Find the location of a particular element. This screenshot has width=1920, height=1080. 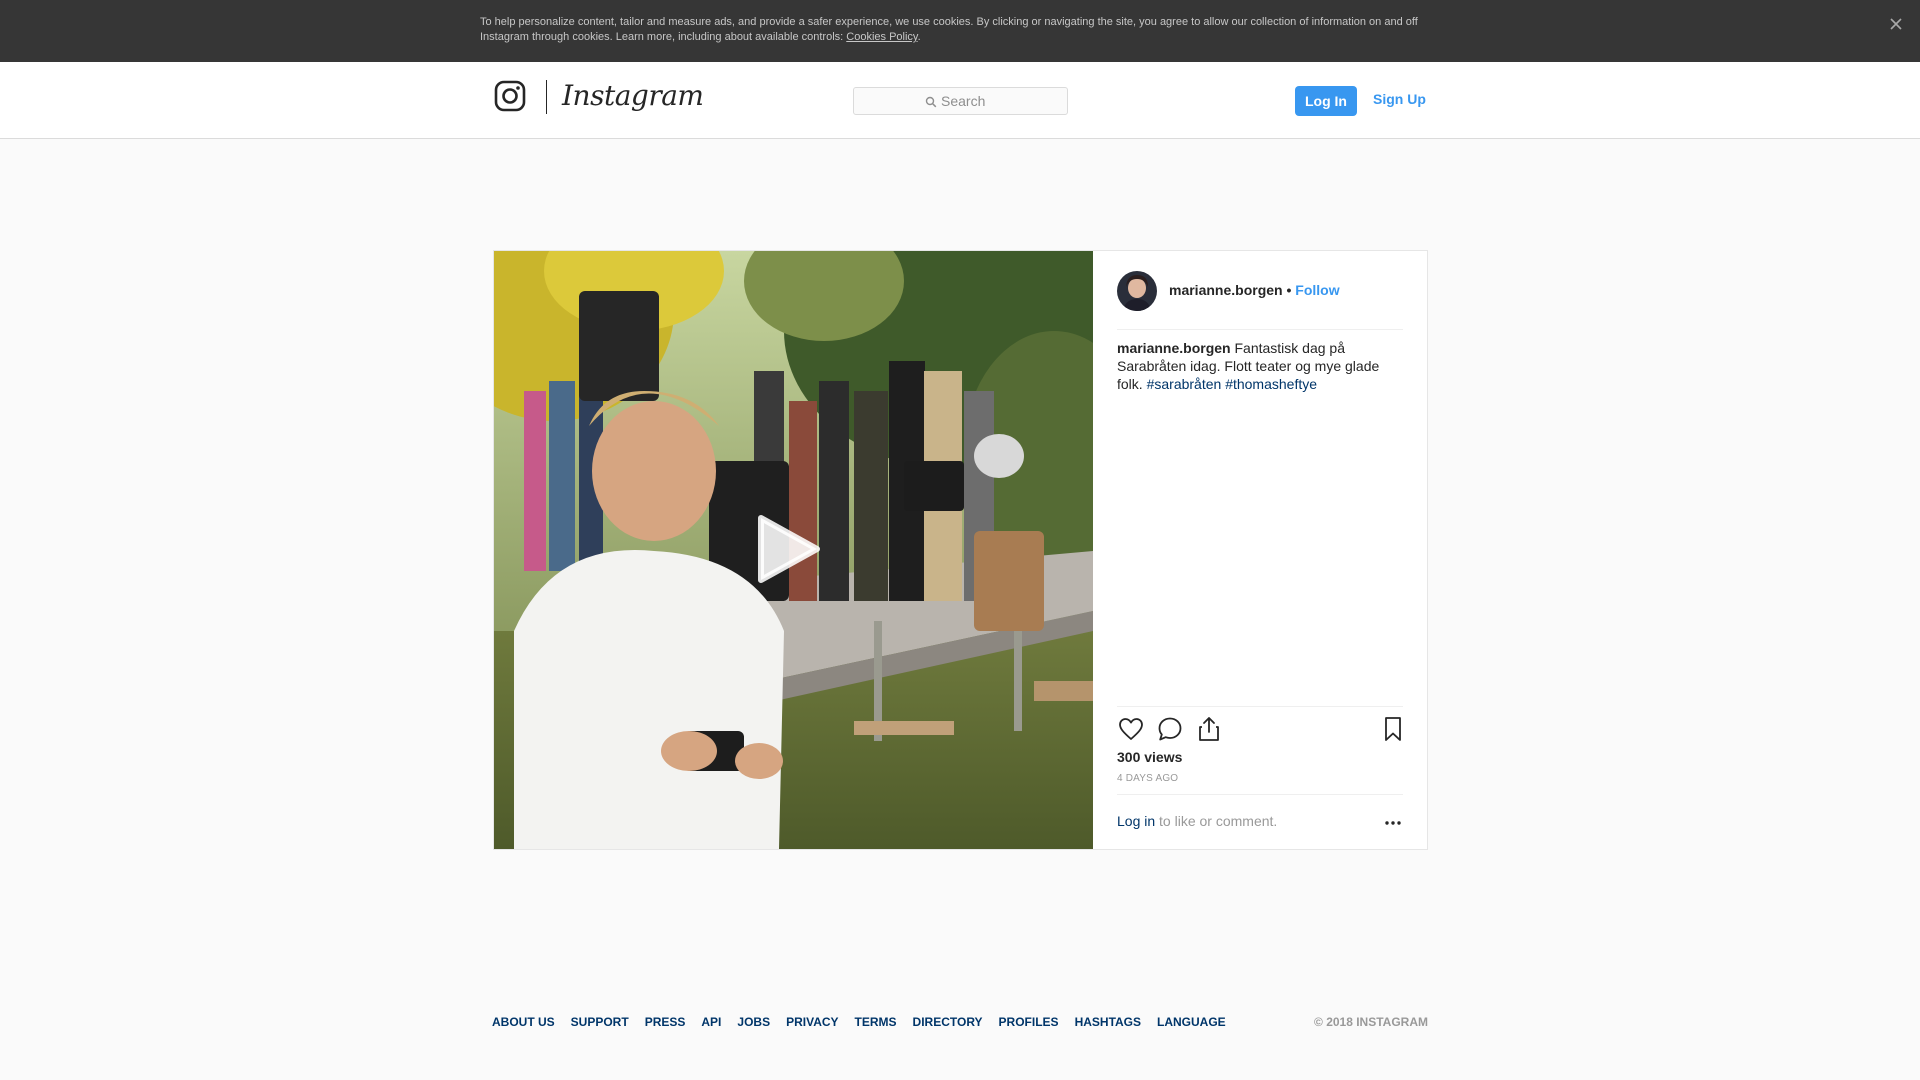

search-input: Search is located at coordinates (960, 101).